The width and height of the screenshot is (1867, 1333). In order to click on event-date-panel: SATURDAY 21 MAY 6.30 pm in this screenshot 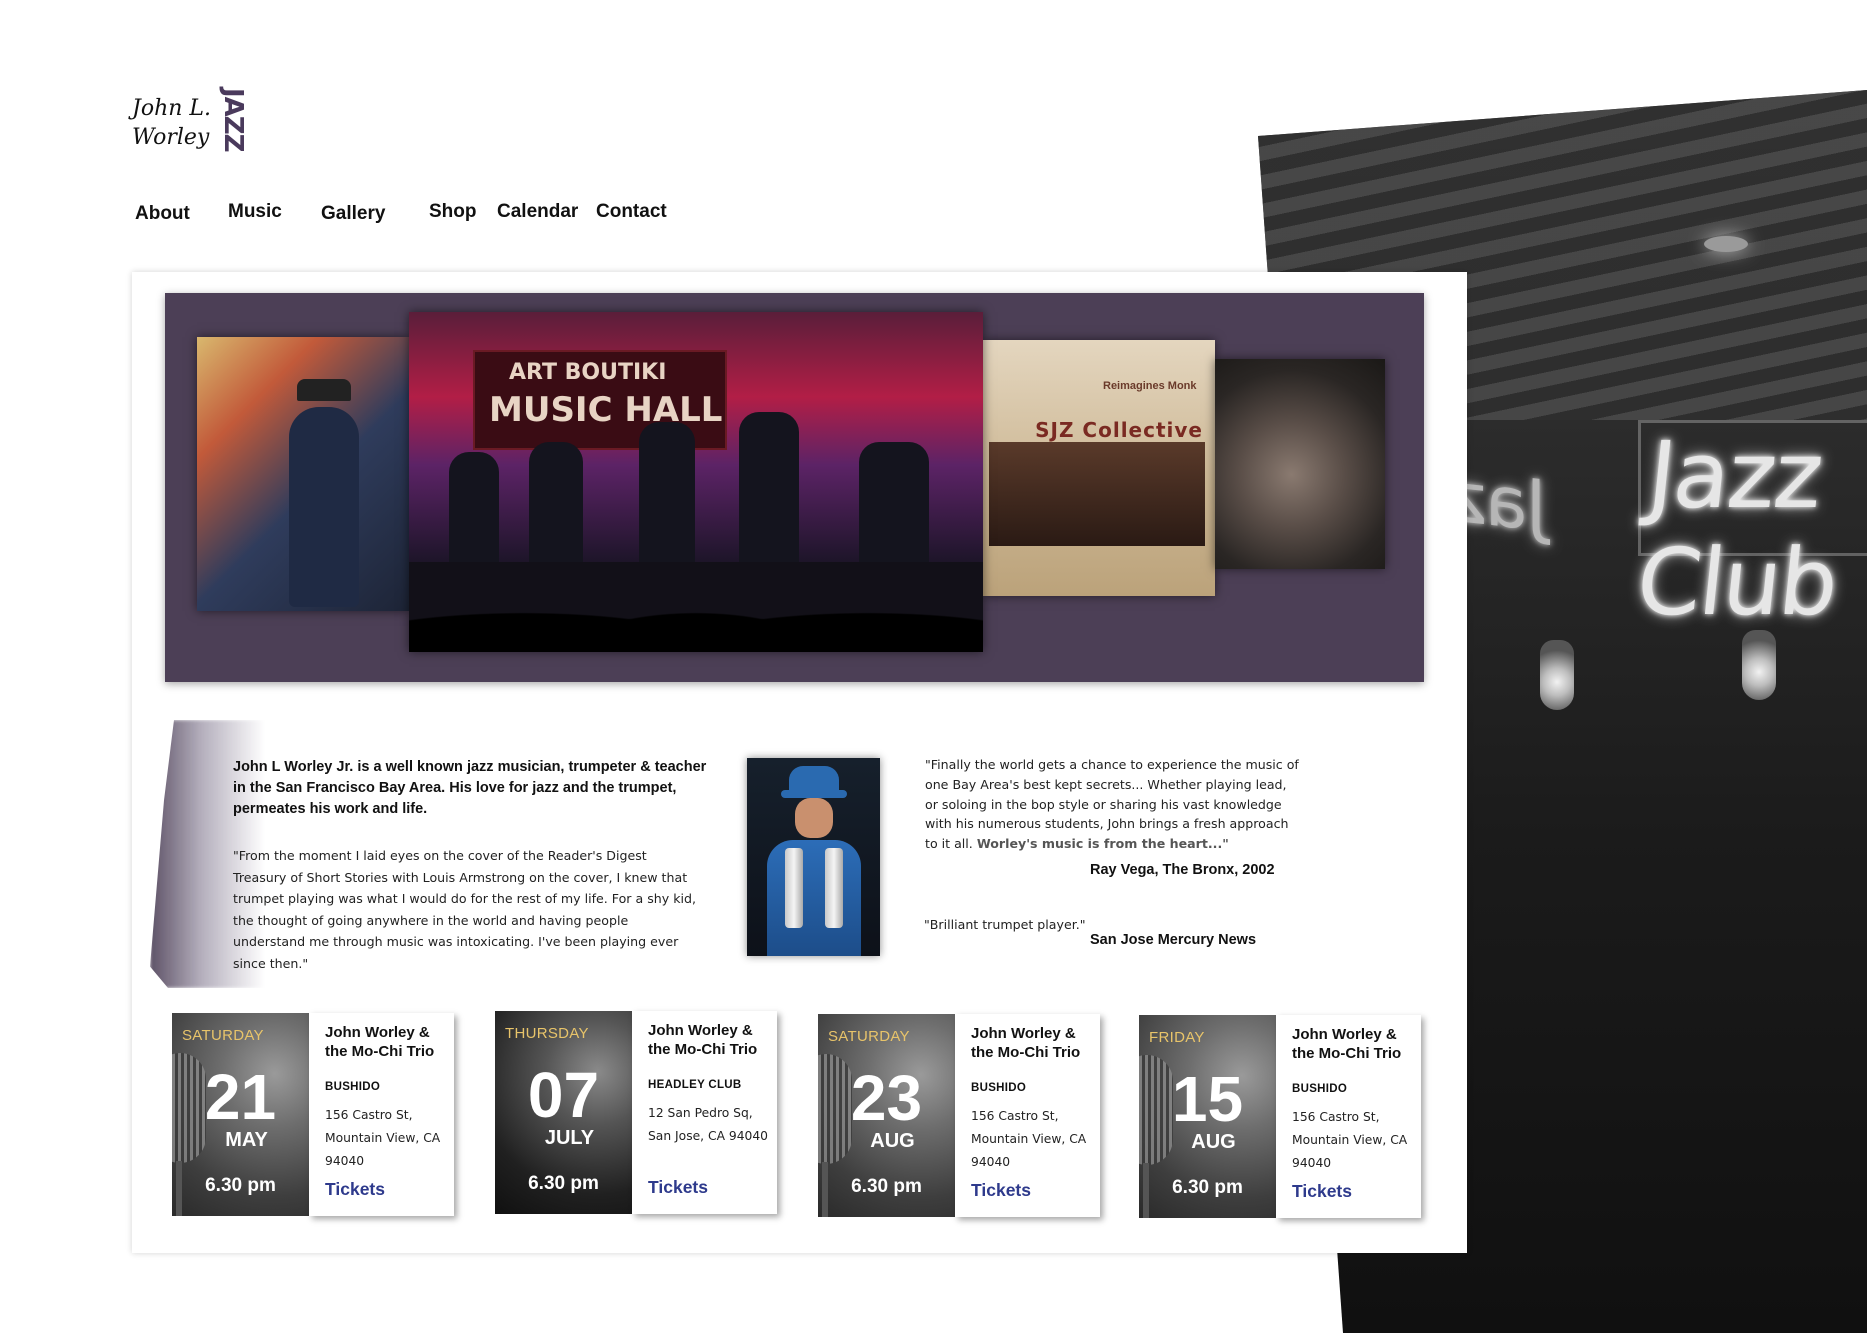, I will do `click(240, 1114)`.